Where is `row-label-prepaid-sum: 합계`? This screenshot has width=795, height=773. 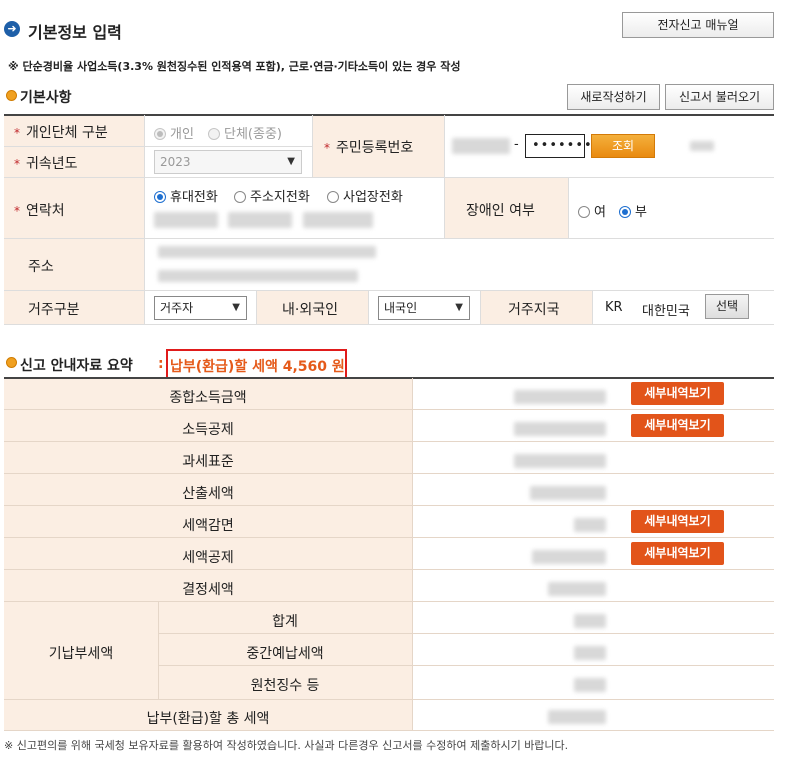
row-label-prepaid-sum: 합계 is located at coordinates (285, 622).